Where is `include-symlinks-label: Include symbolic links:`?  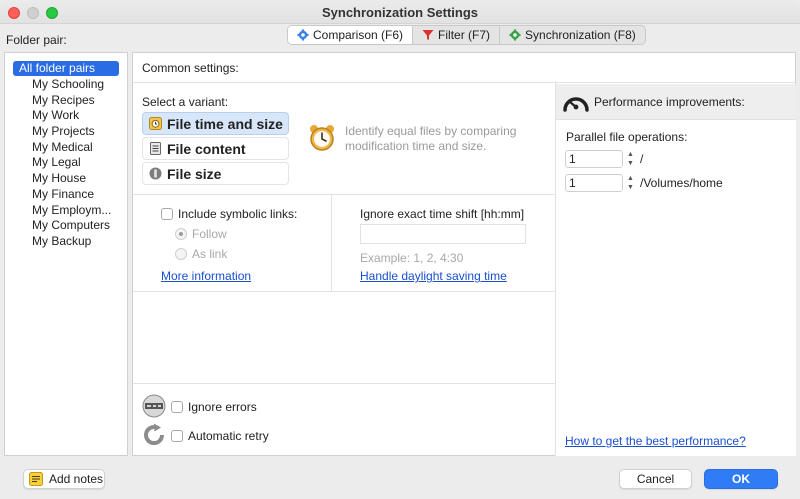 include-symlinks-label: Include symbolic links: is located at coordinates (238, 214).